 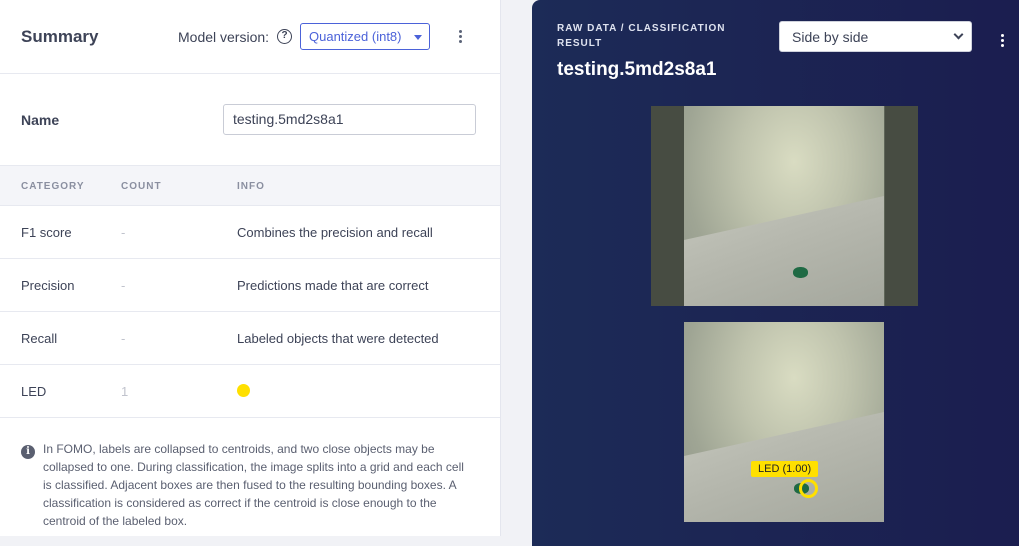 What do you see at coordinates (46, 232) in the screenshot?
I see `row-category: F1 score` at bounding box center [46, 232].